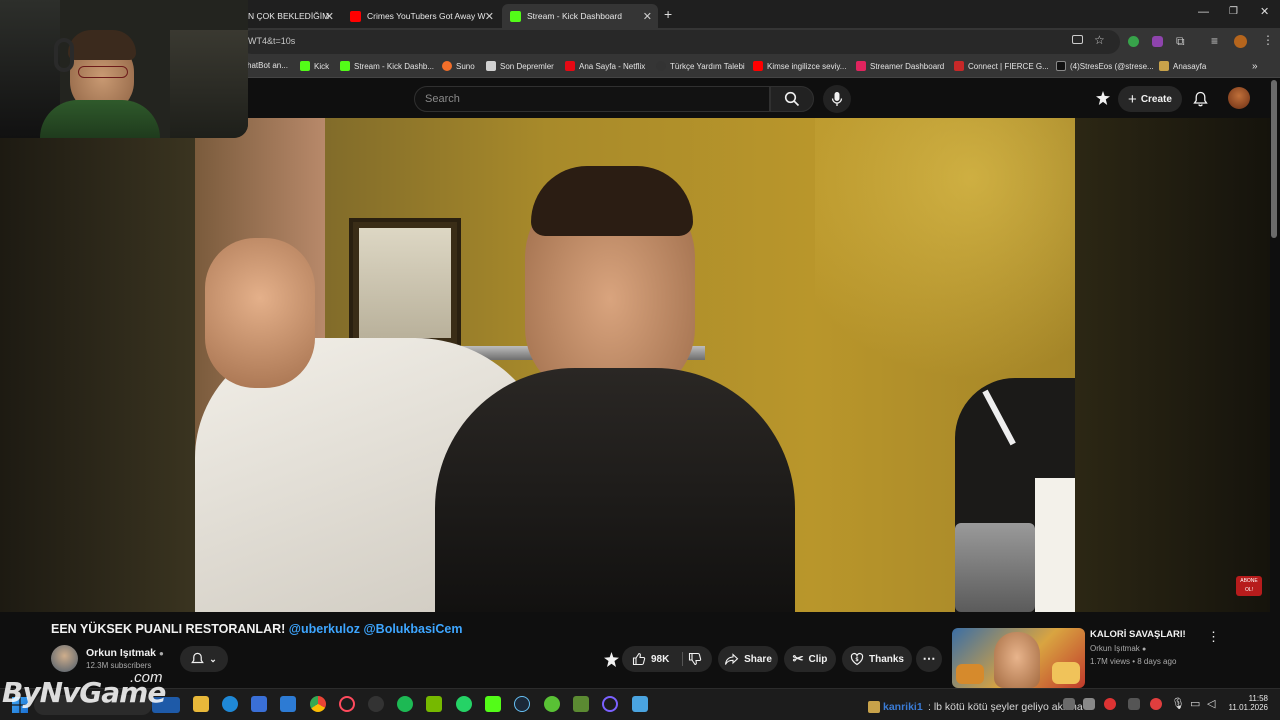  I want to click on browser-tab: N ÇOK BEKLEDİĞİM ✕, so click(290, 16).